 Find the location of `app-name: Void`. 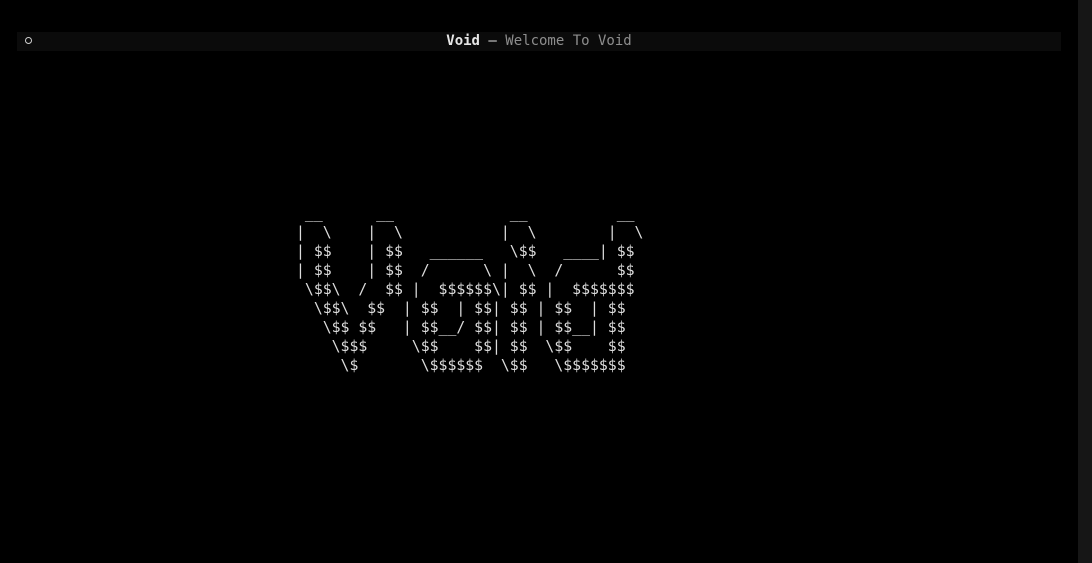

app-name: Void is located at coordinates (463, 41).